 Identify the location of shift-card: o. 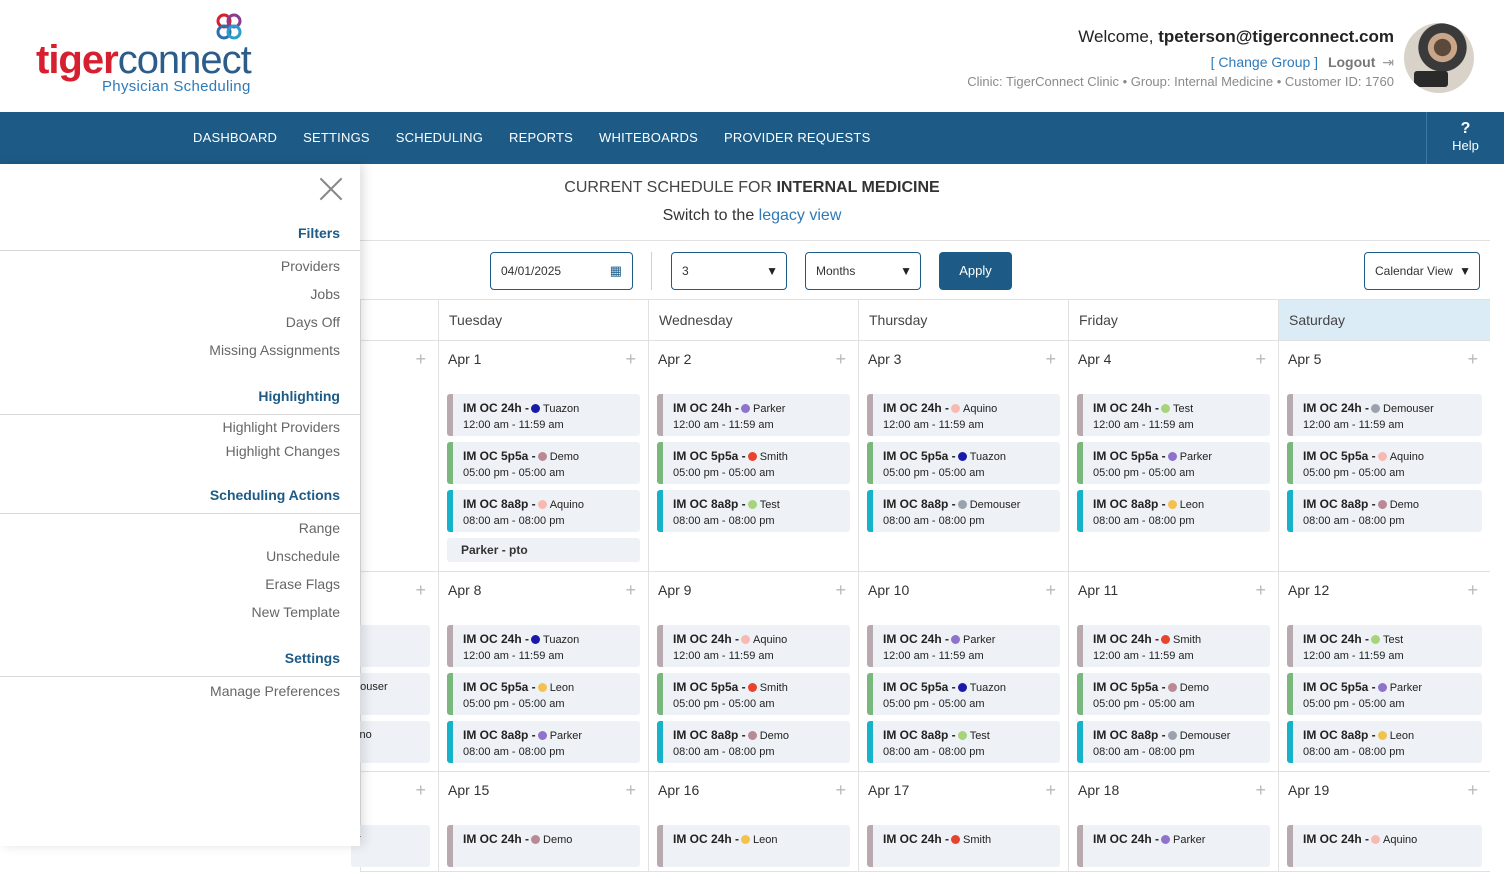
(390, 646).